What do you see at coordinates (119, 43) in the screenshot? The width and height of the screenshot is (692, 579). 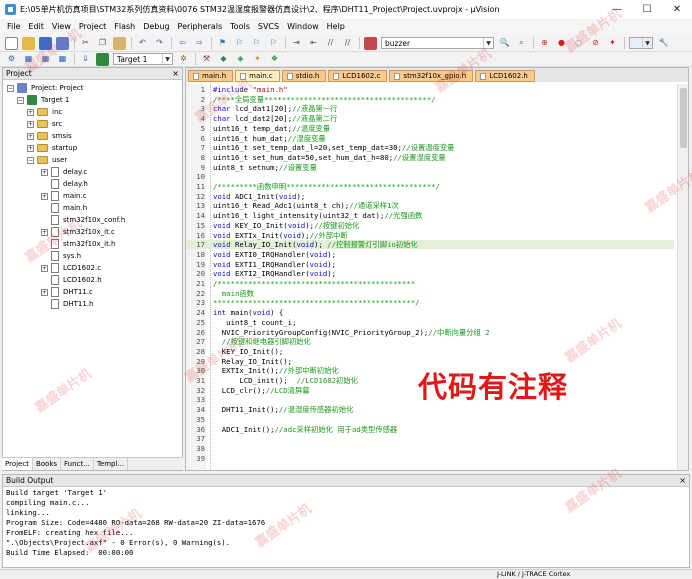 I see `paste-icon` at bounding box center [119, 43].